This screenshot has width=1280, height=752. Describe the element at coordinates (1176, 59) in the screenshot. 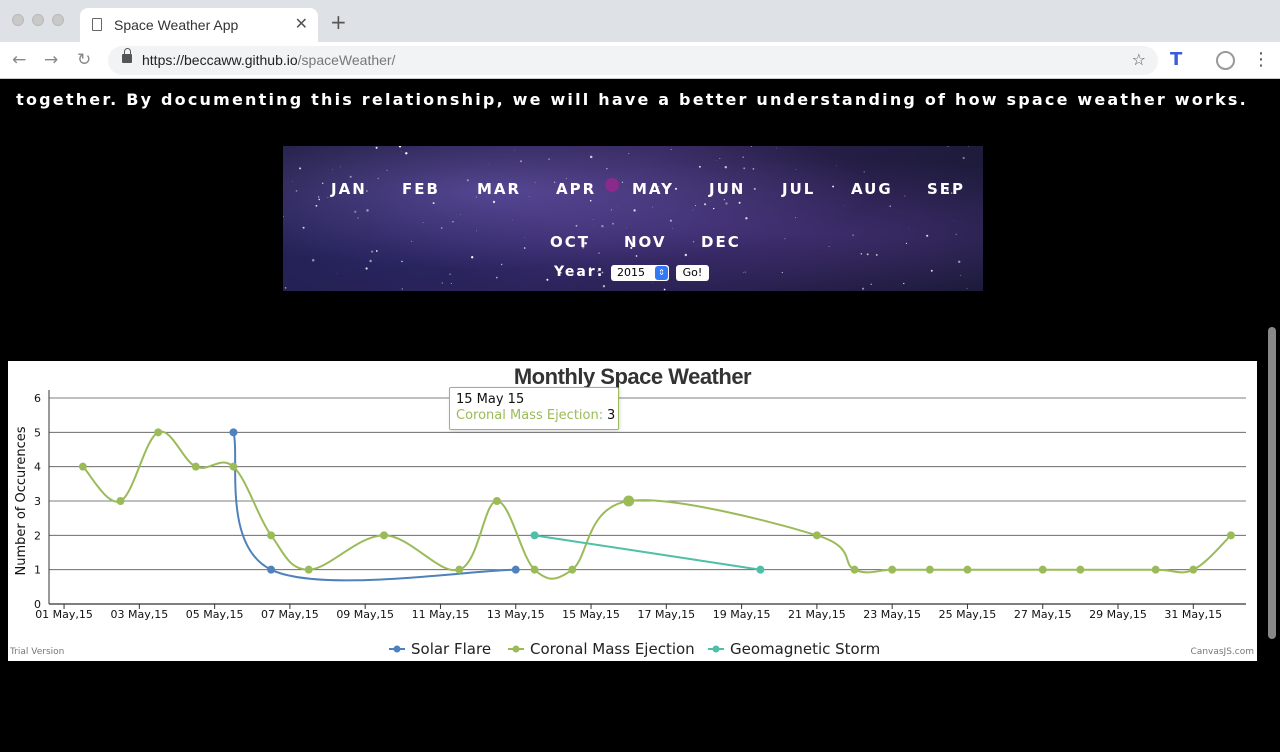

I see `extension-icon: T` at that location.